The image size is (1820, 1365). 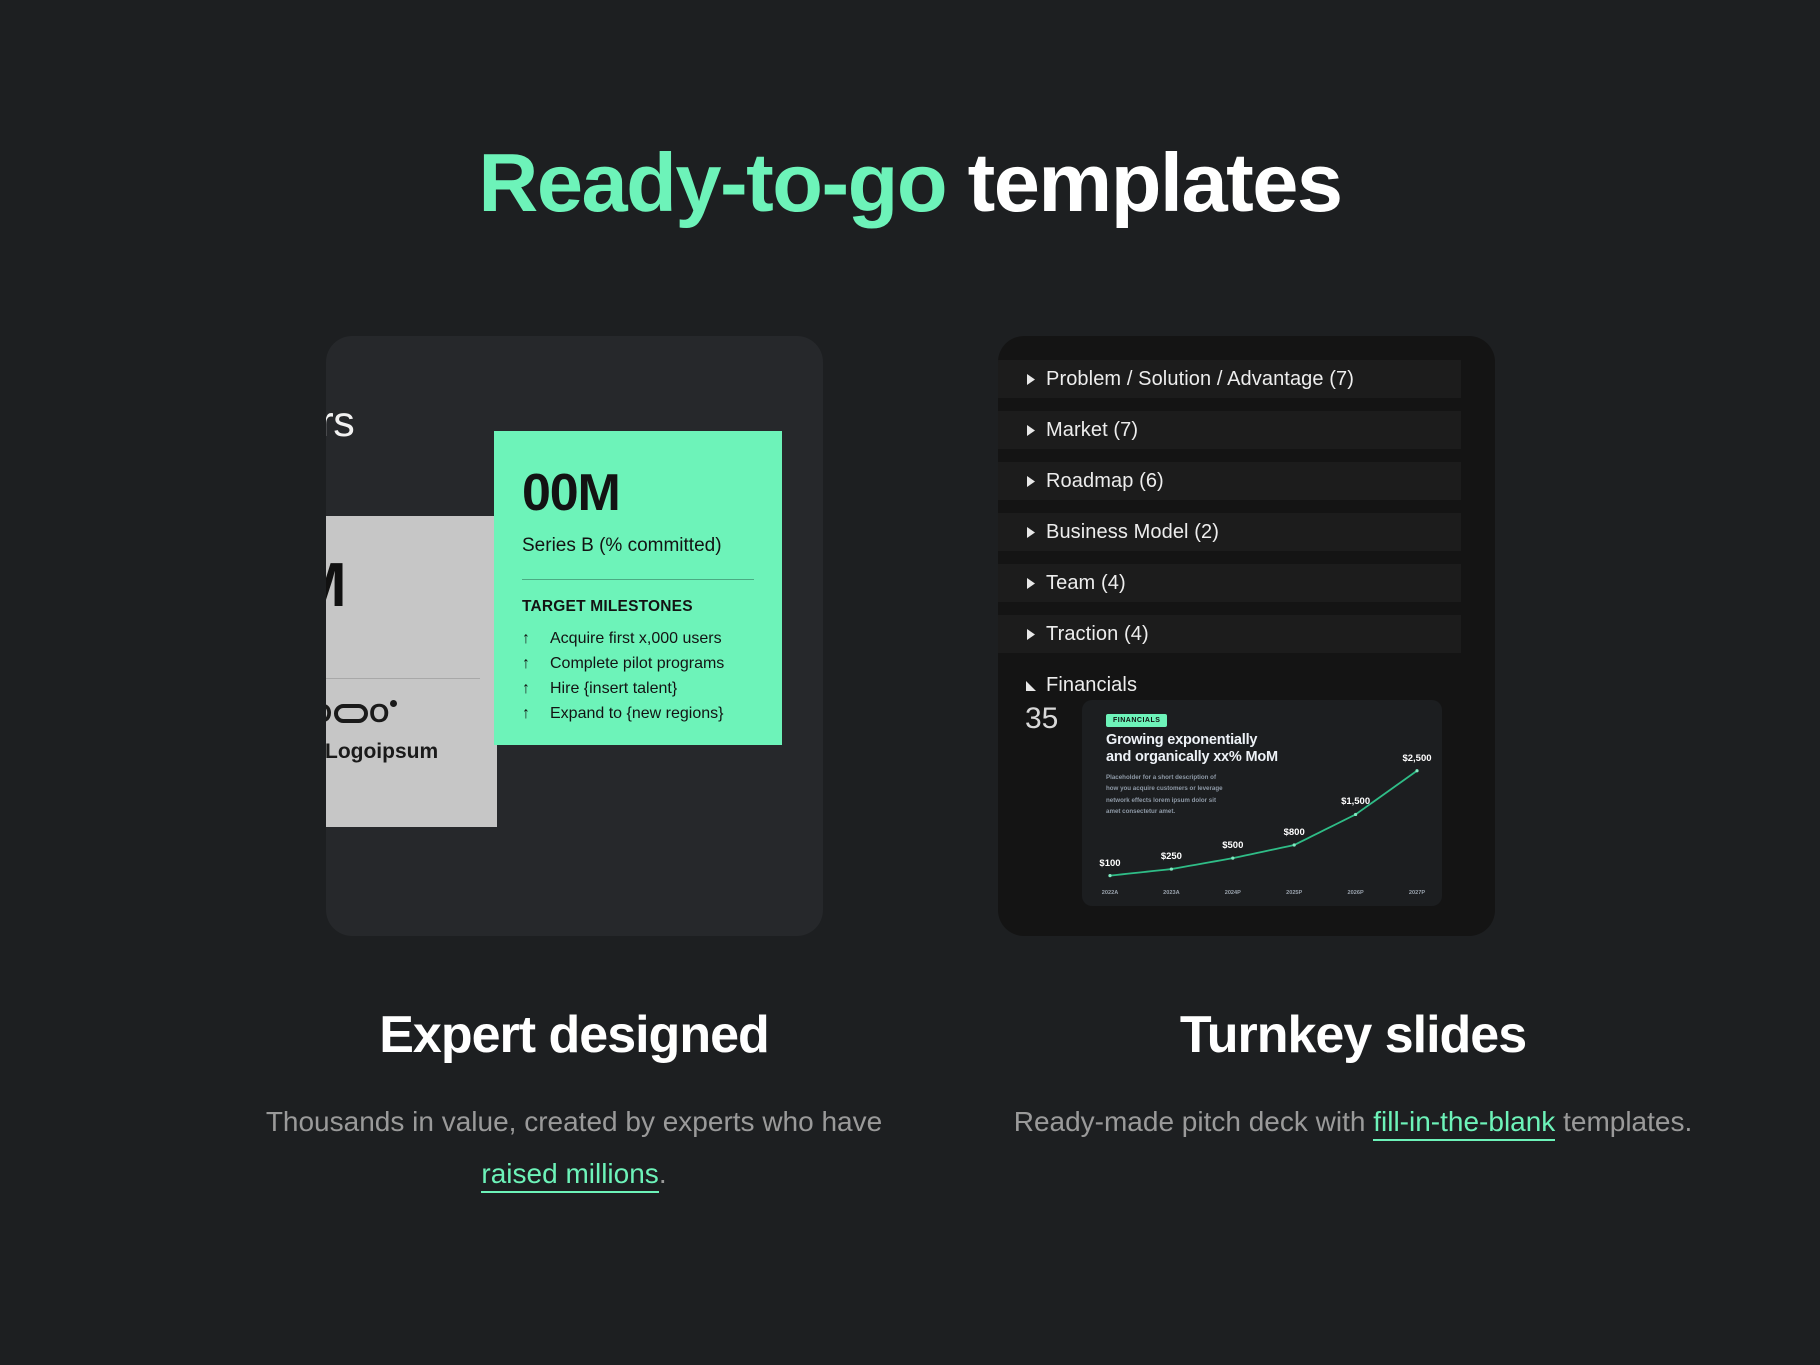 What do you see at coordinates (1229, 430) in the screenshot?
I see `sidebar-item-market: Market (7)` at bounding box center [1229, 430].